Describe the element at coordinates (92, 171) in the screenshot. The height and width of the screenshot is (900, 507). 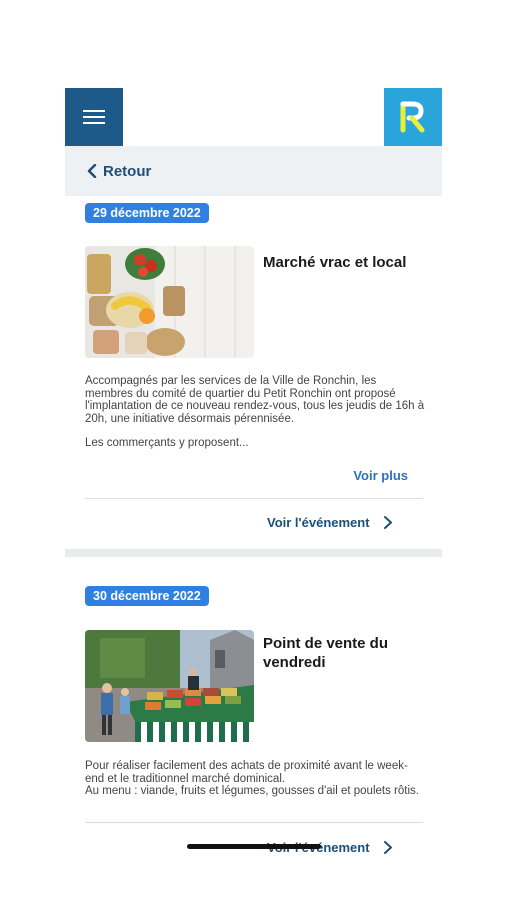
I see `chevron-left-icon` at that location.